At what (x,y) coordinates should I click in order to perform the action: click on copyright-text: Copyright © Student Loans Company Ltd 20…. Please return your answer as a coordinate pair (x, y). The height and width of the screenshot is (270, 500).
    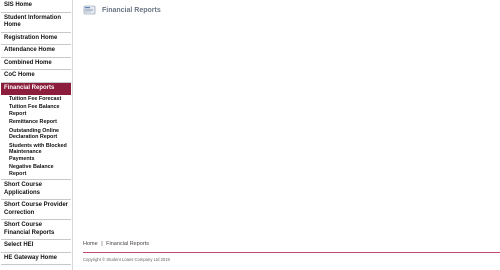
    Looking at the image, I should click on (126, 259).